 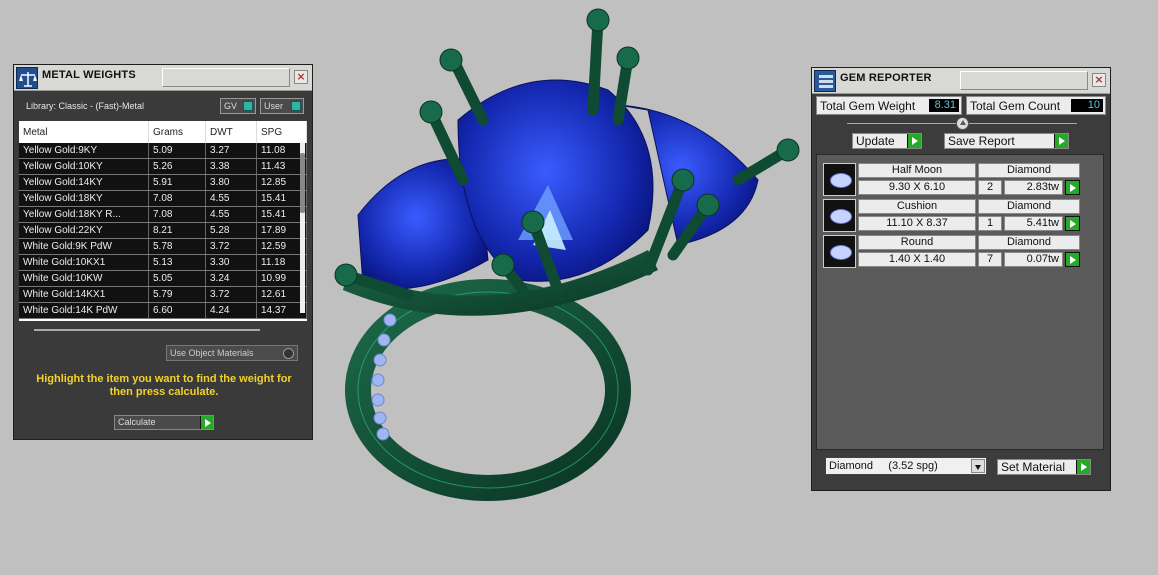 What do you see at coordinates (917, 187) in the screenshot?
I see `gem-size: 9.30 X 6.10` at bounding box center [917, 187].